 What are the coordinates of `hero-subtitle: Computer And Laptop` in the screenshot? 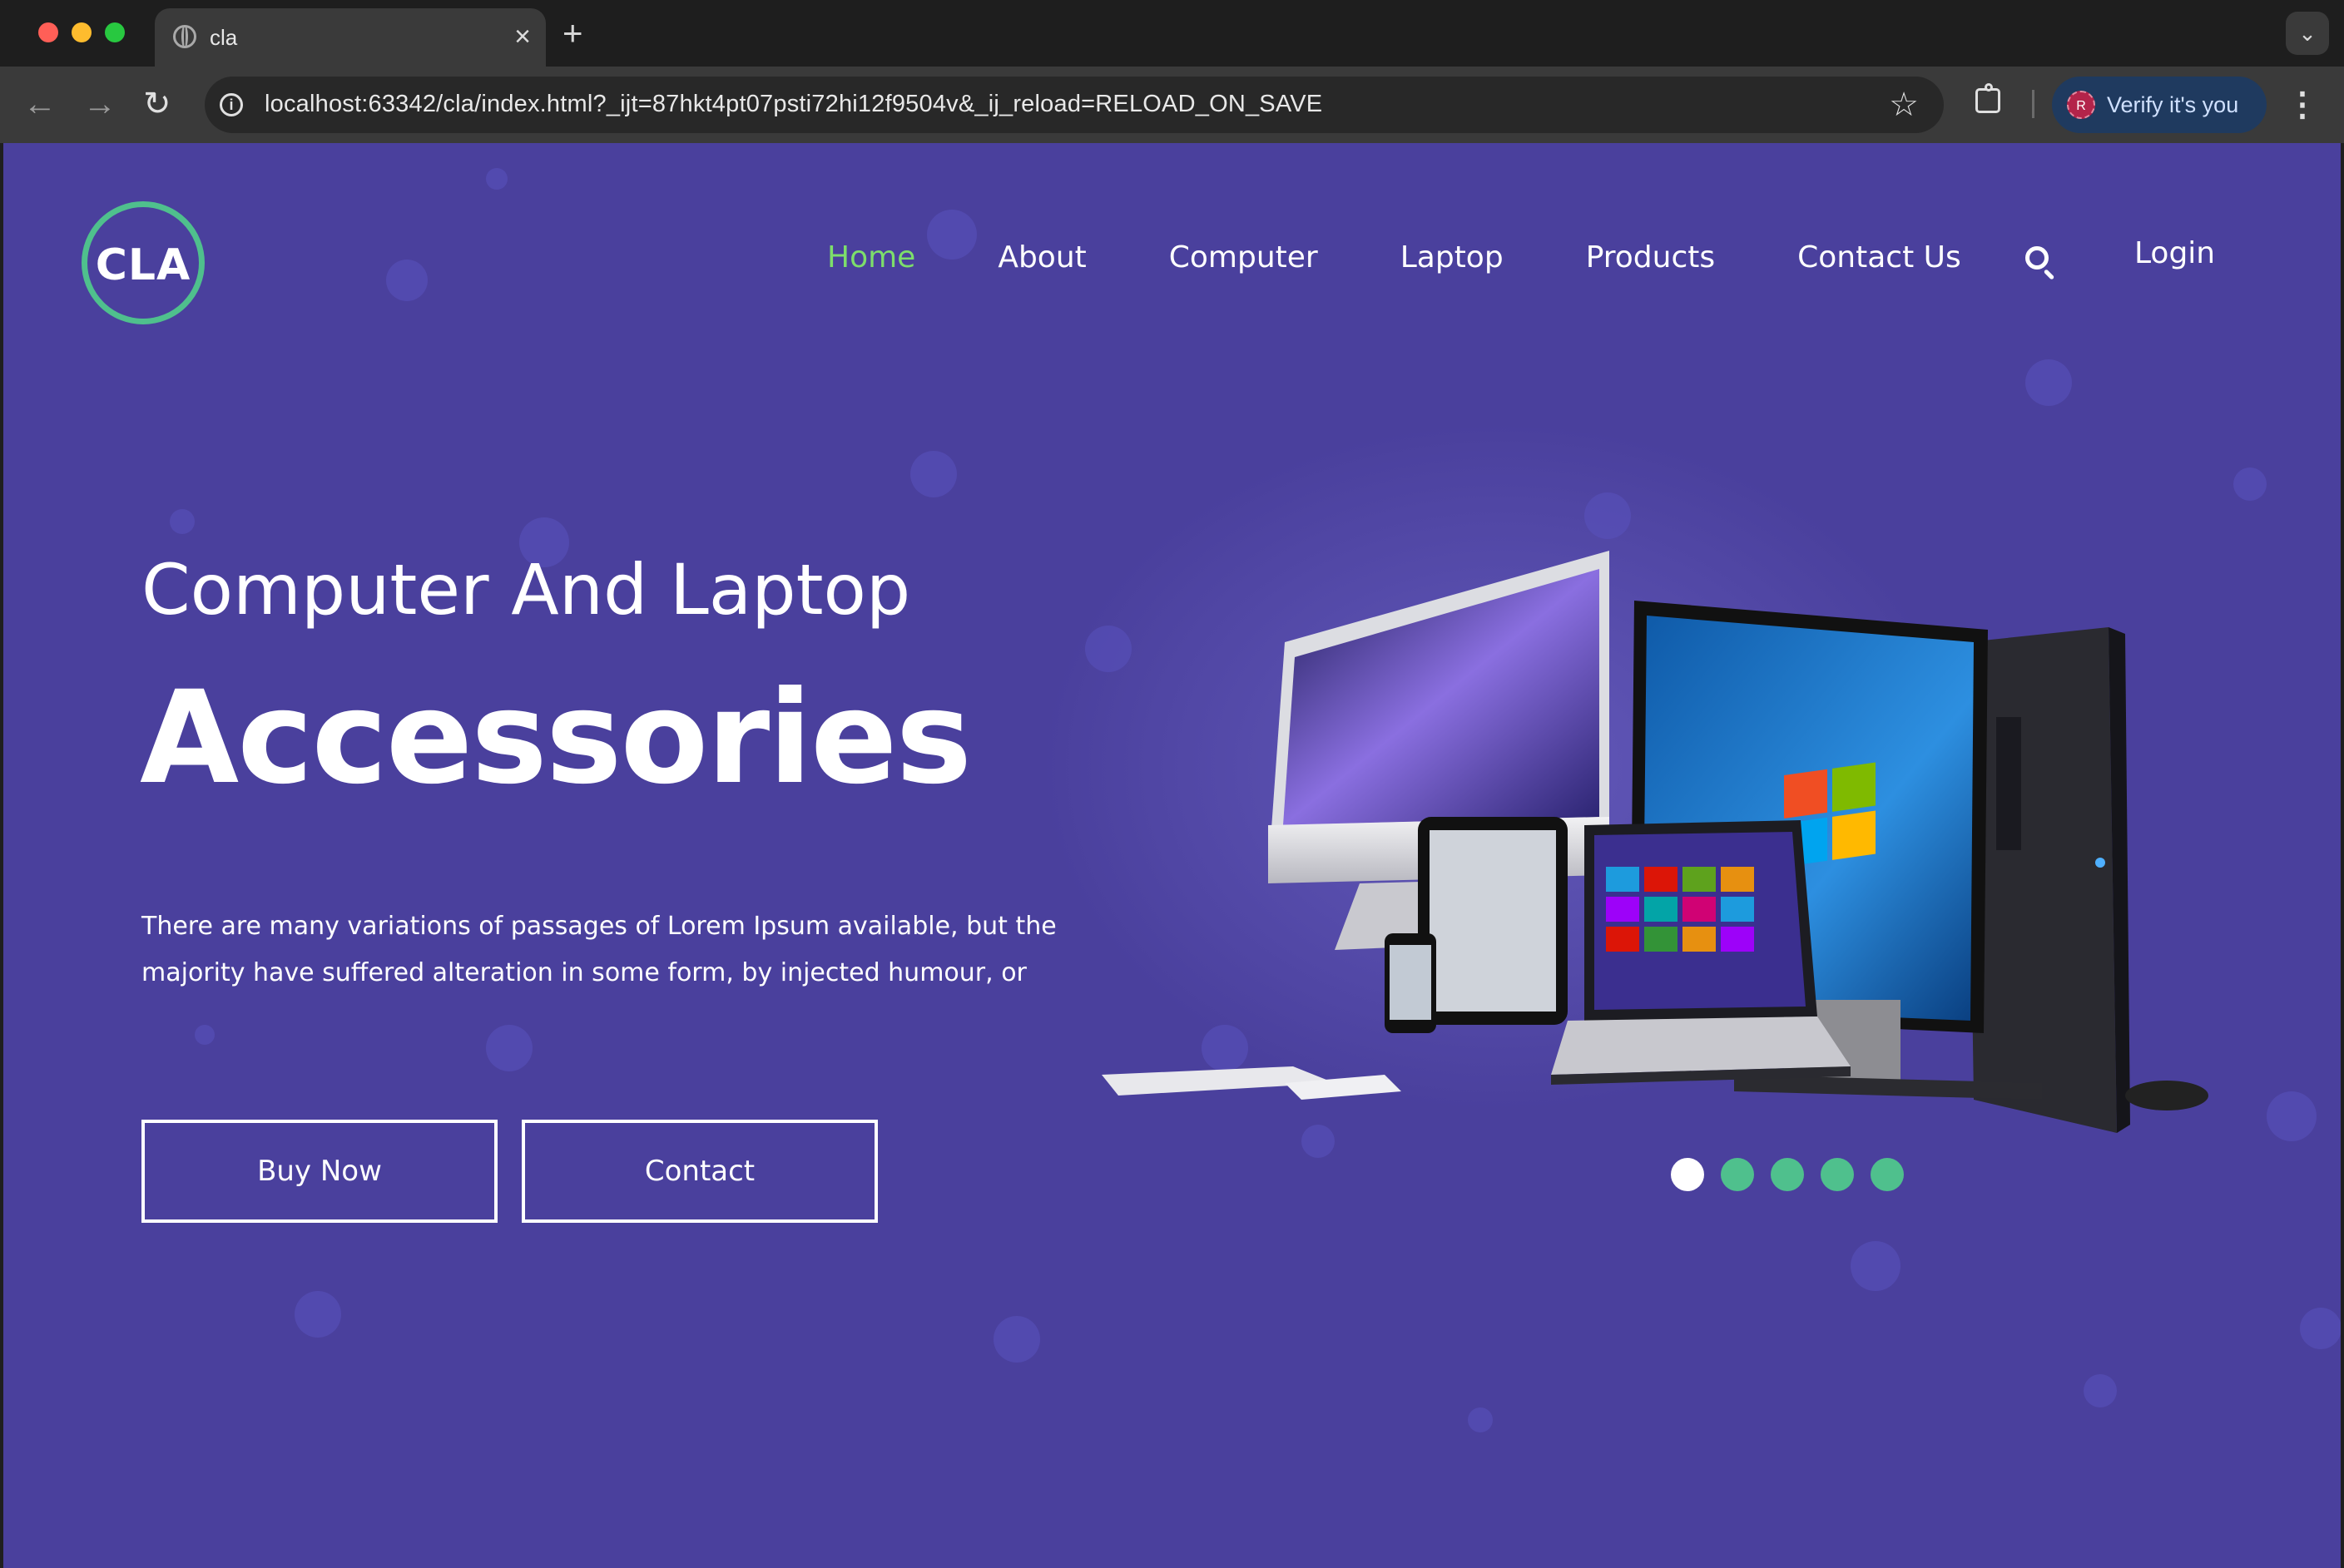 It's located at (526, 590).